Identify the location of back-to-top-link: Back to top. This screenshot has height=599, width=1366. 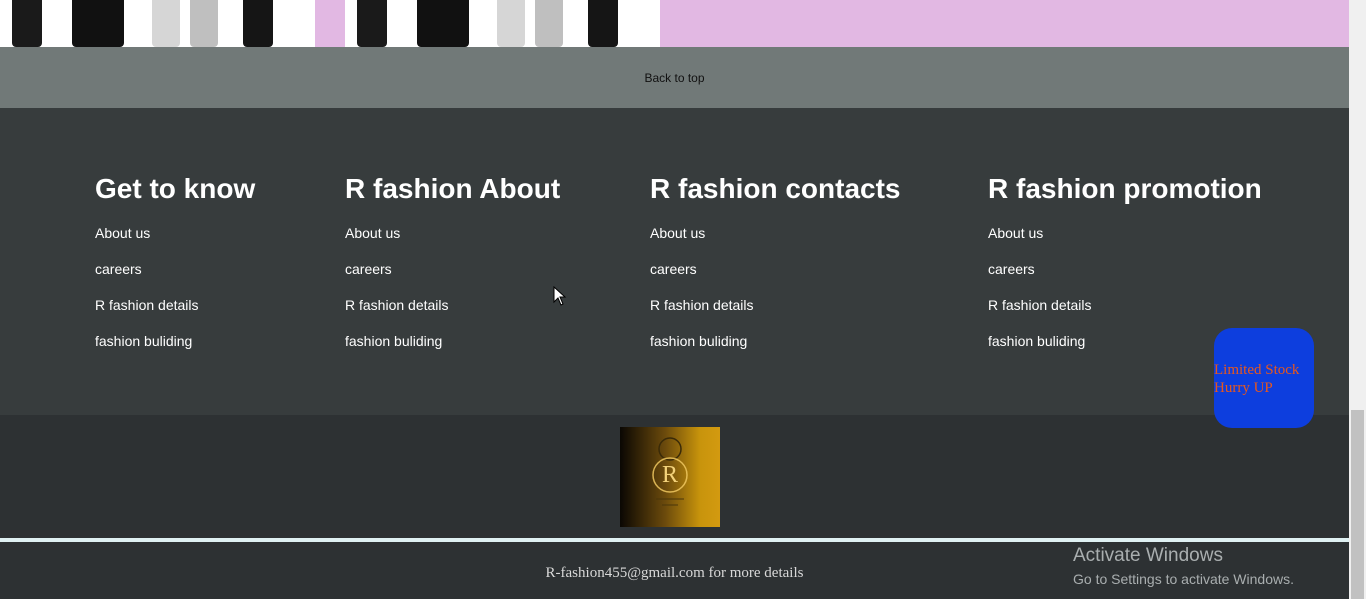
(674, 77).